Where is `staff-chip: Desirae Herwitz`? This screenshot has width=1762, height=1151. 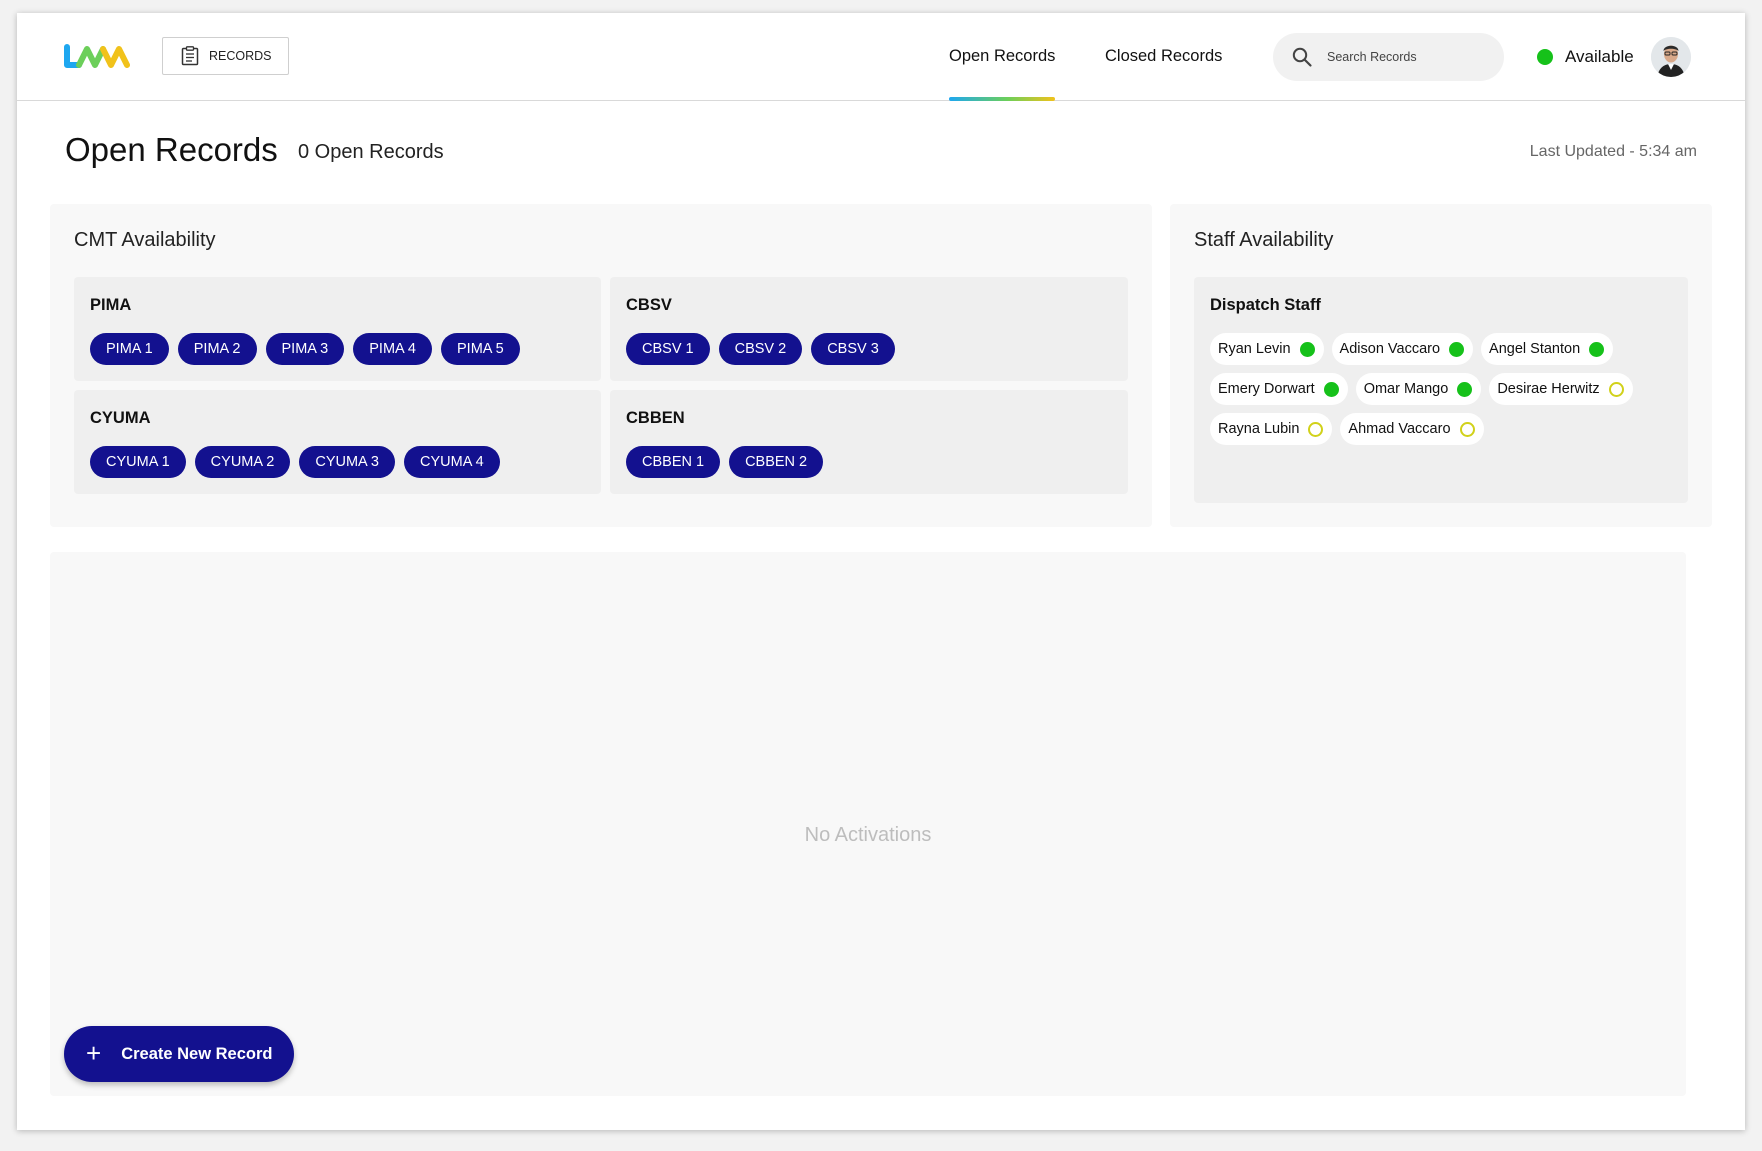
staff-chip: Desirae Herwitz is located at coordinates (1561, 389).